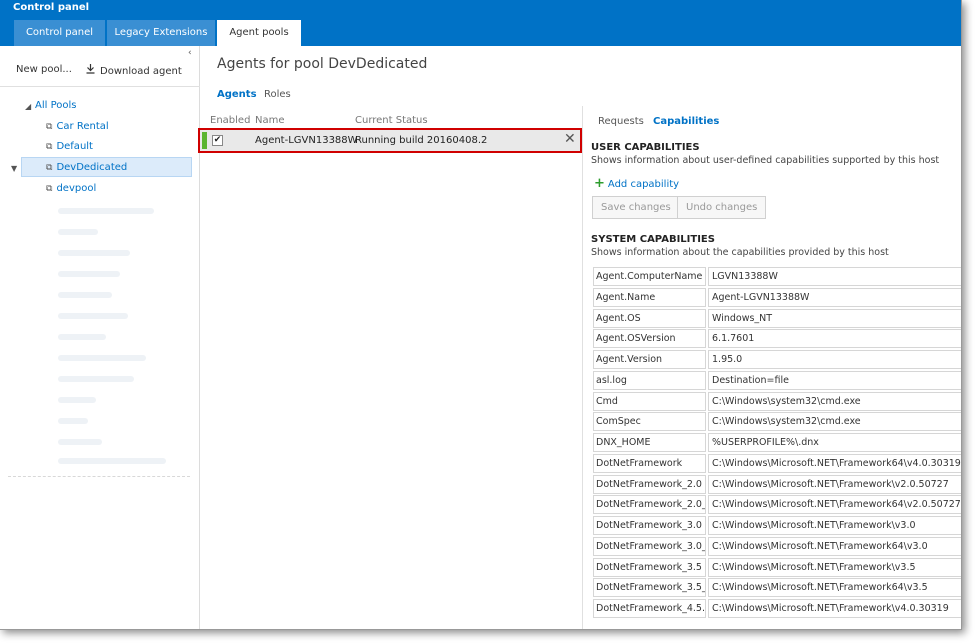 Image resolution: width=975 pixels, height=643 pixels. I want to click on capability-value-field: %USERPROFILE%\.dnx, so click(834, 442).